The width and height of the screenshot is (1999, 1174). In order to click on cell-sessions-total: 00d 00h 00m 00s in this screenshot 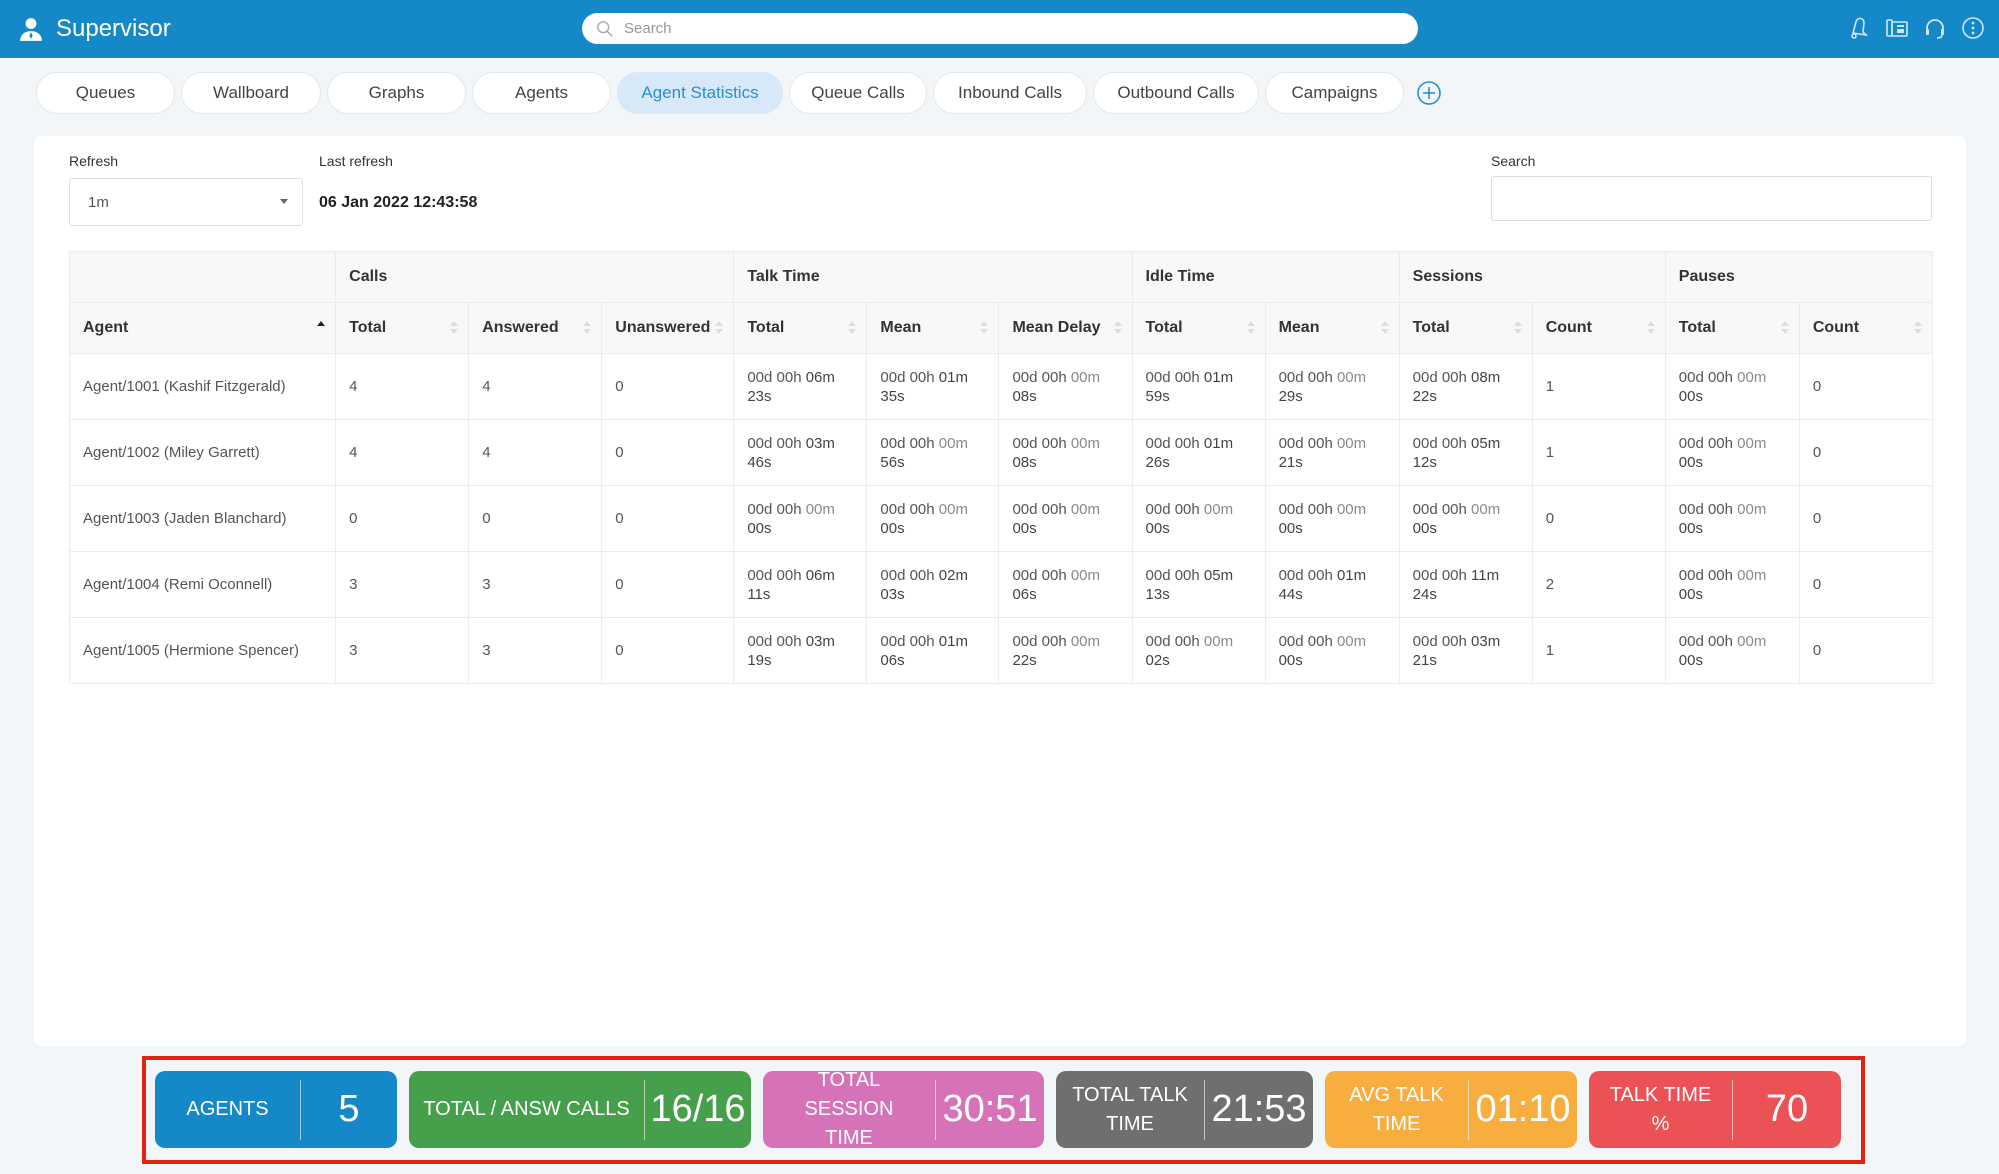, I will do `click(1465, 518)`.